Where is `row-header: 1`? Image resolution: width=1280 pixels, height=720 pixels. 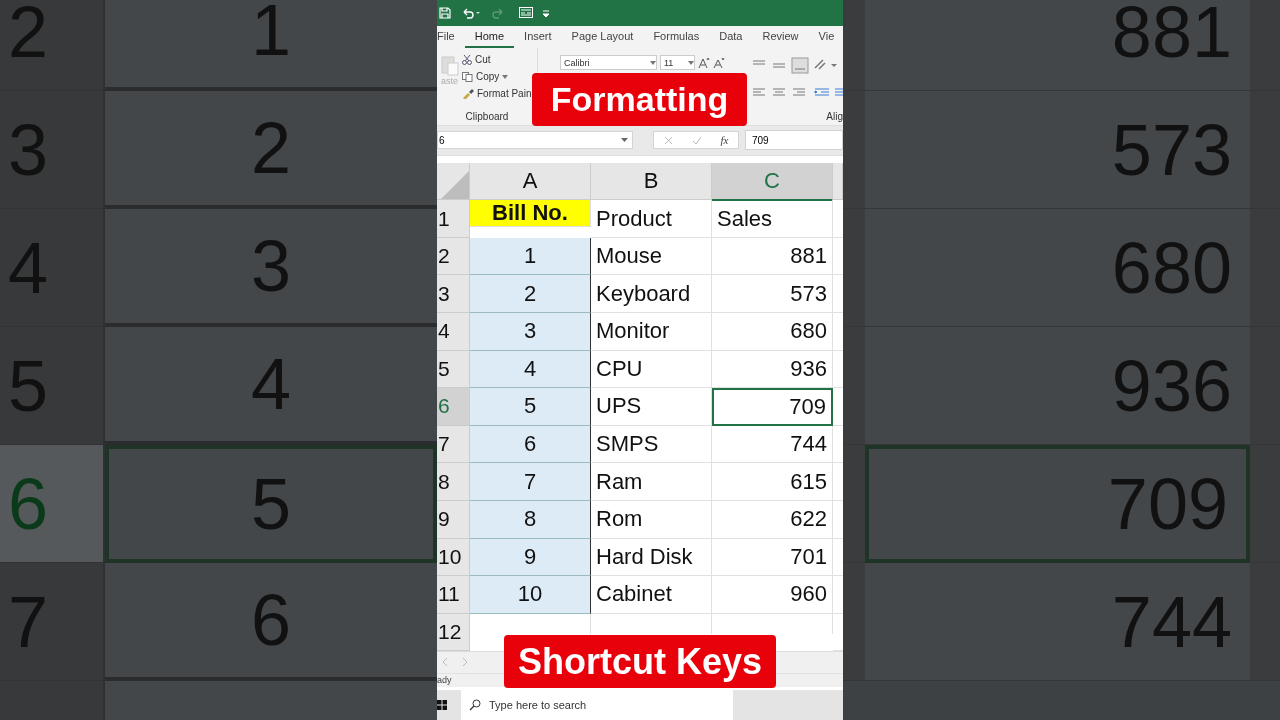 row-header: 1 is located at coordinates (453, 219).